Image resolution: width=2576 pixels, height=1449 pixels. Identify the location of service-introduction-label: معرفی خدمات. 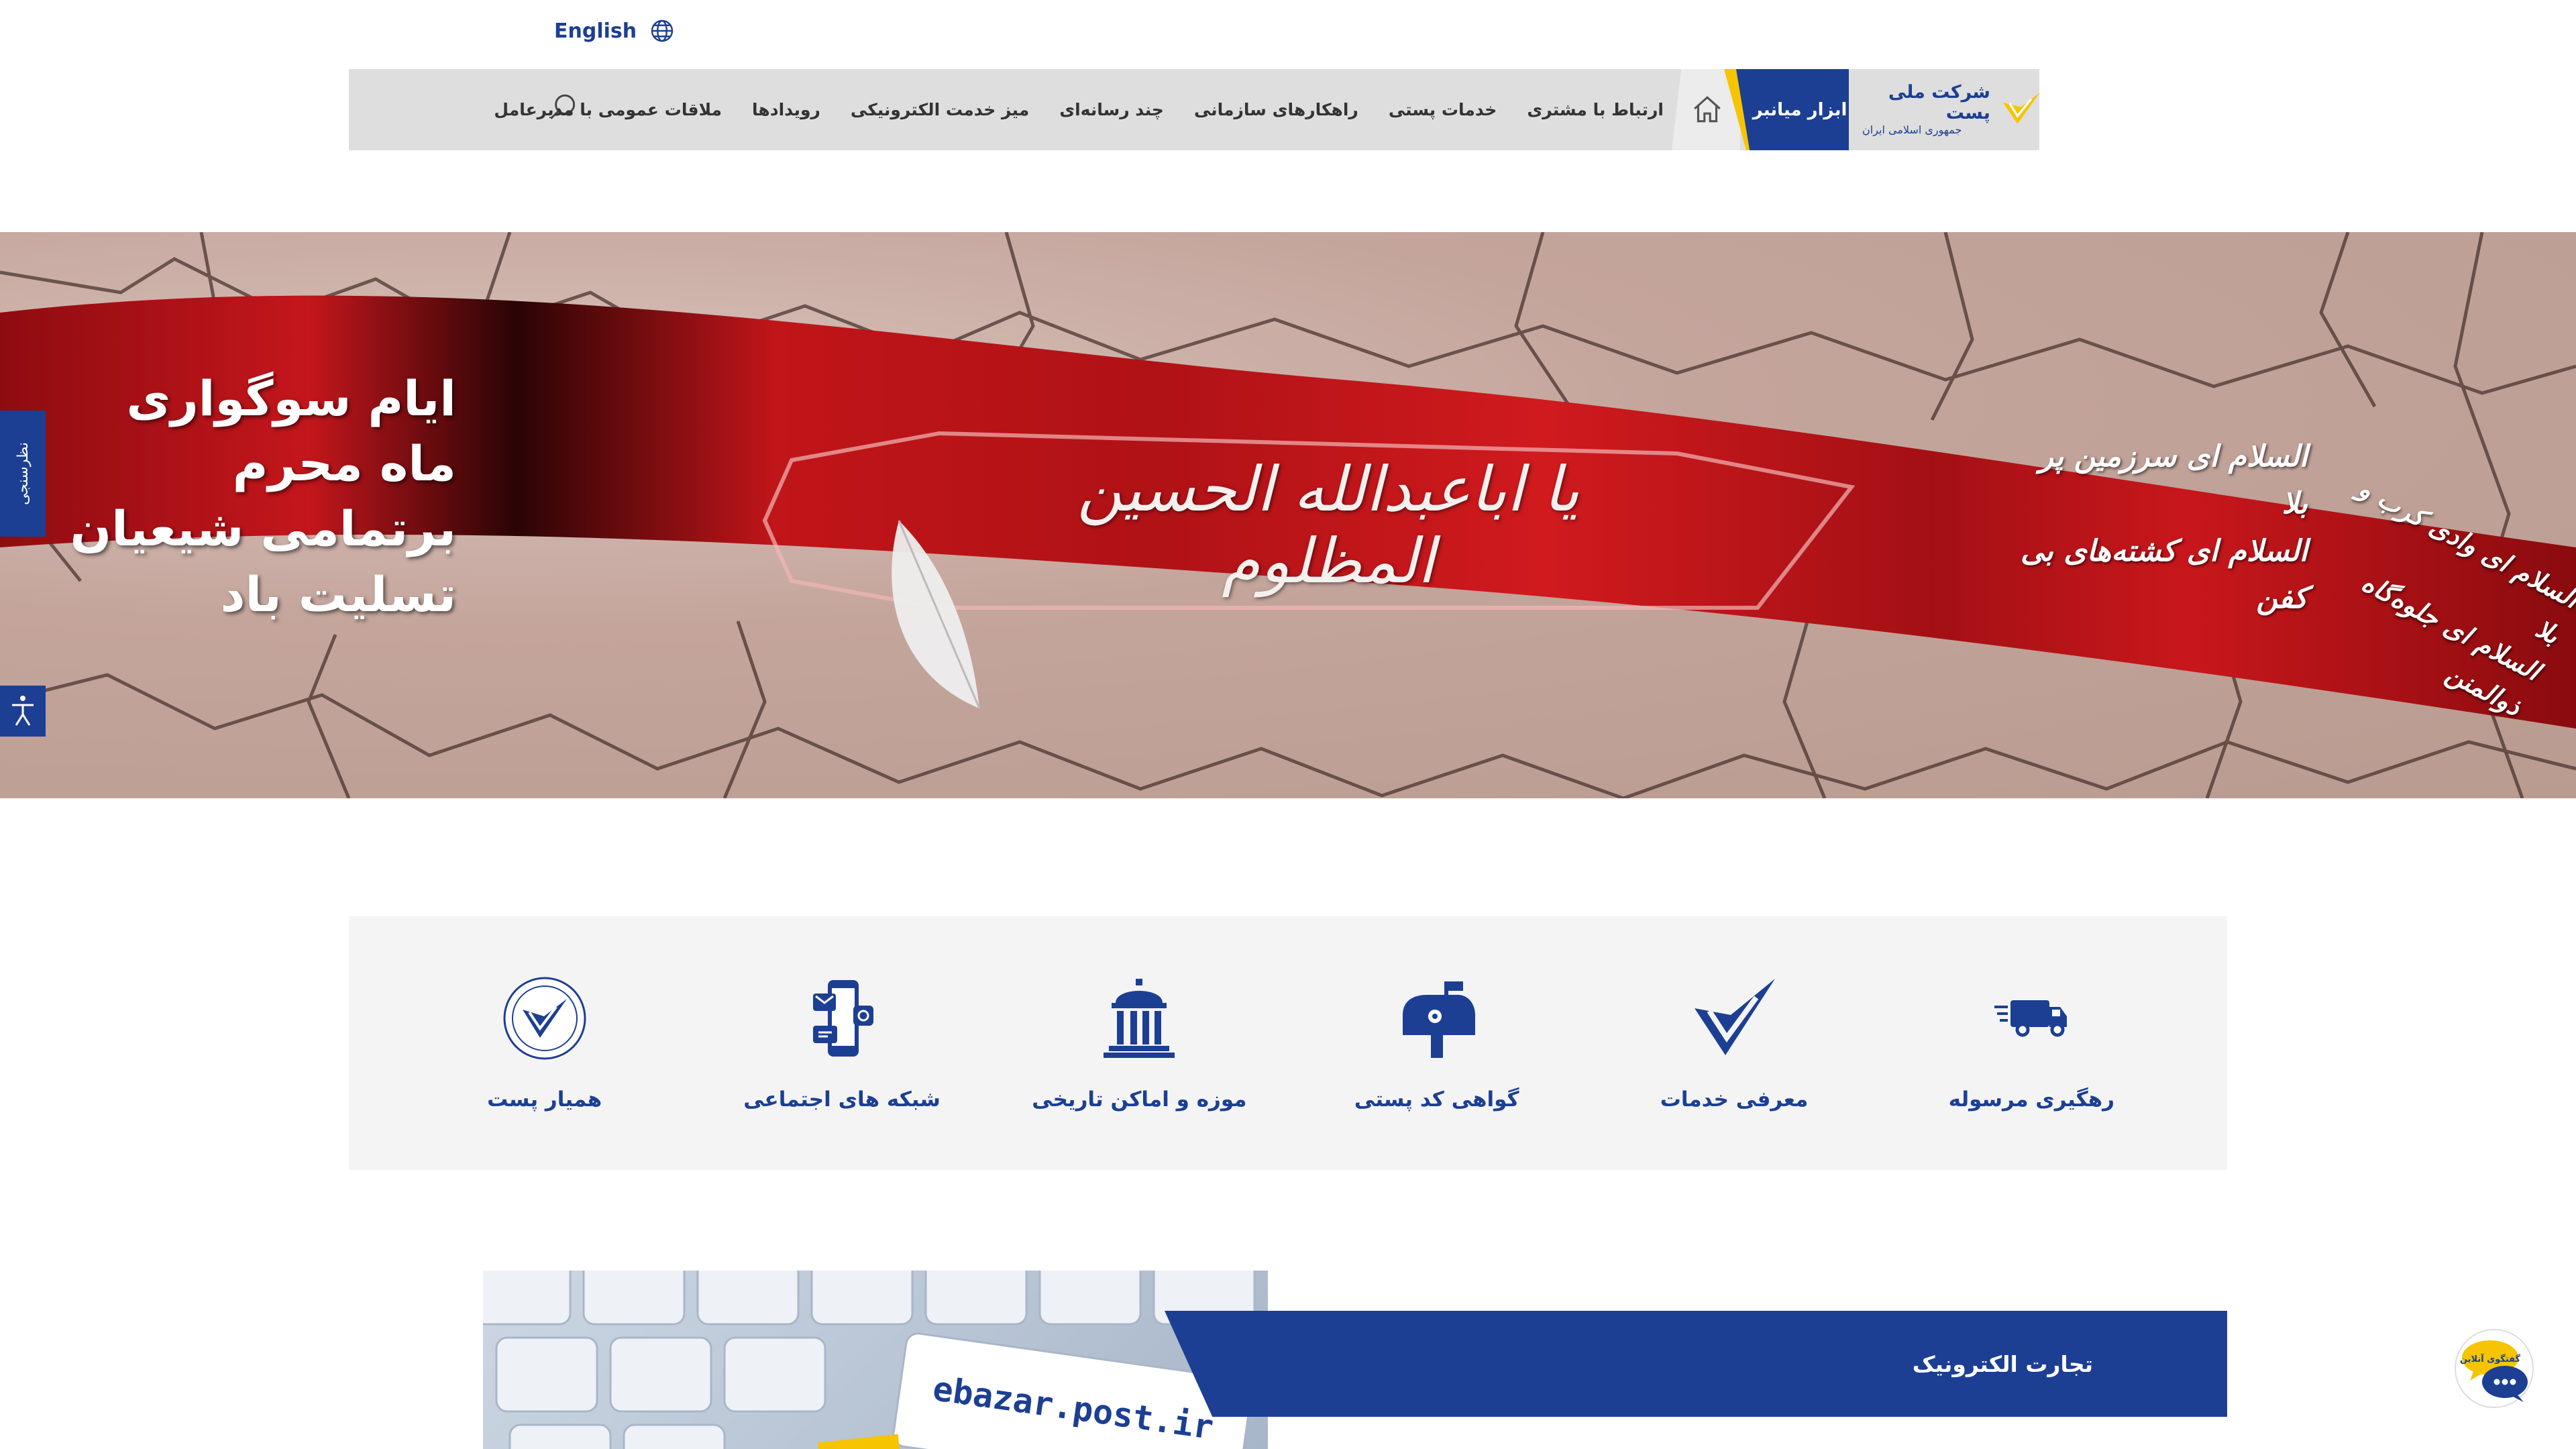
(1734, 1099).